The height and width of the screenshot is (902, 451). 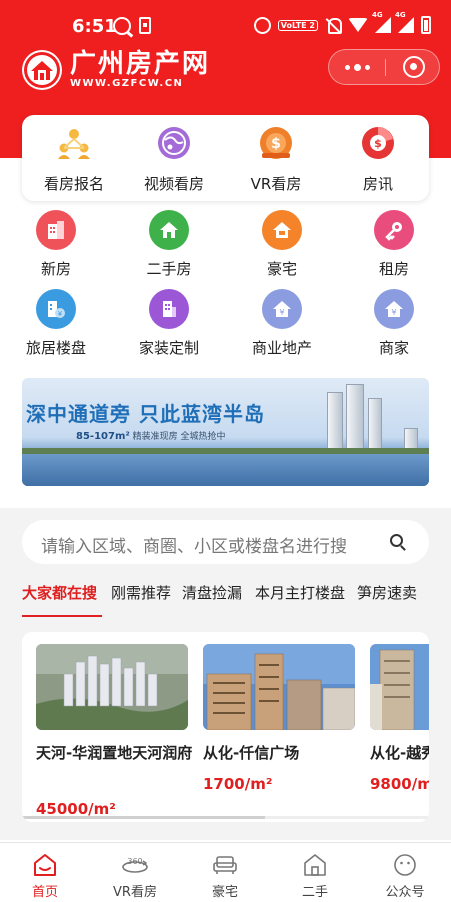 What do you see at coordinates (387, 592) in the screenshot?
I see `tab-quick-sale: 笋房速卖` at bounding box center [387, 592].